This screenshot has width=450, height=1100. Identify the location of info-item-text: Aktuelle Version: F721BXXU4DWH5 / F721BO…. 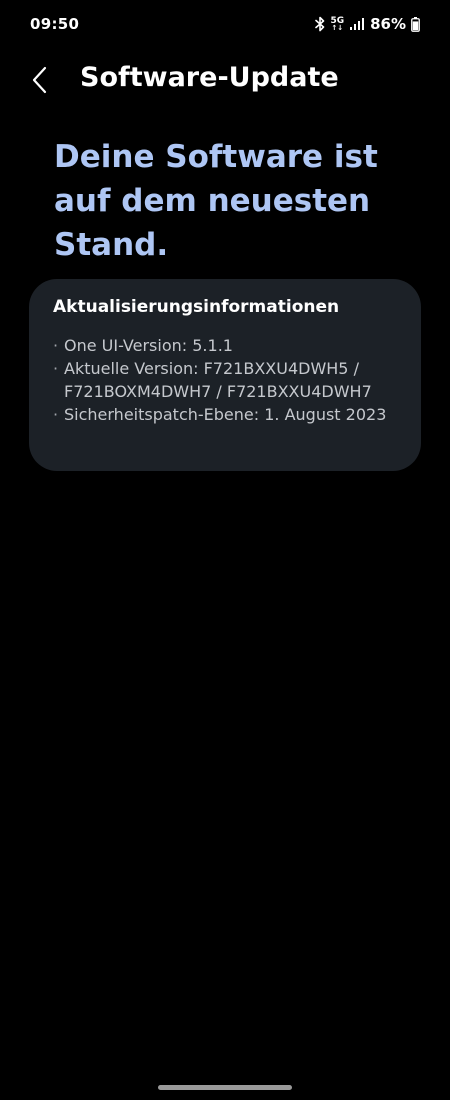
(218, 380).